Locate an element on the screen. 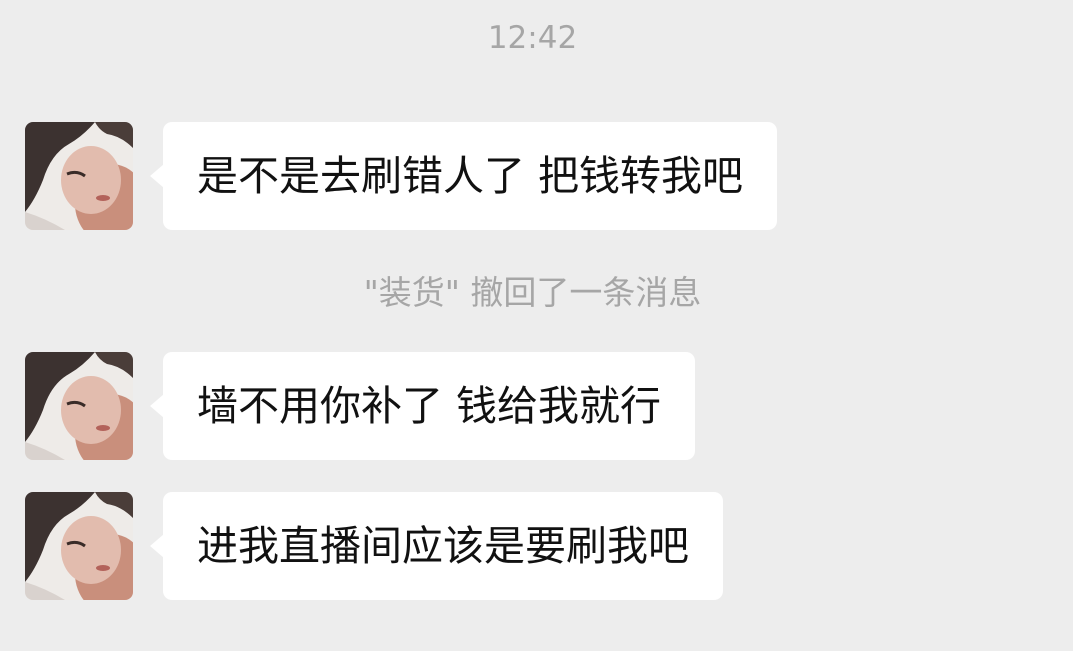  message-bubble: 是不是去刷错人了 把钱转我吧 is located at coordinates (463, 176).